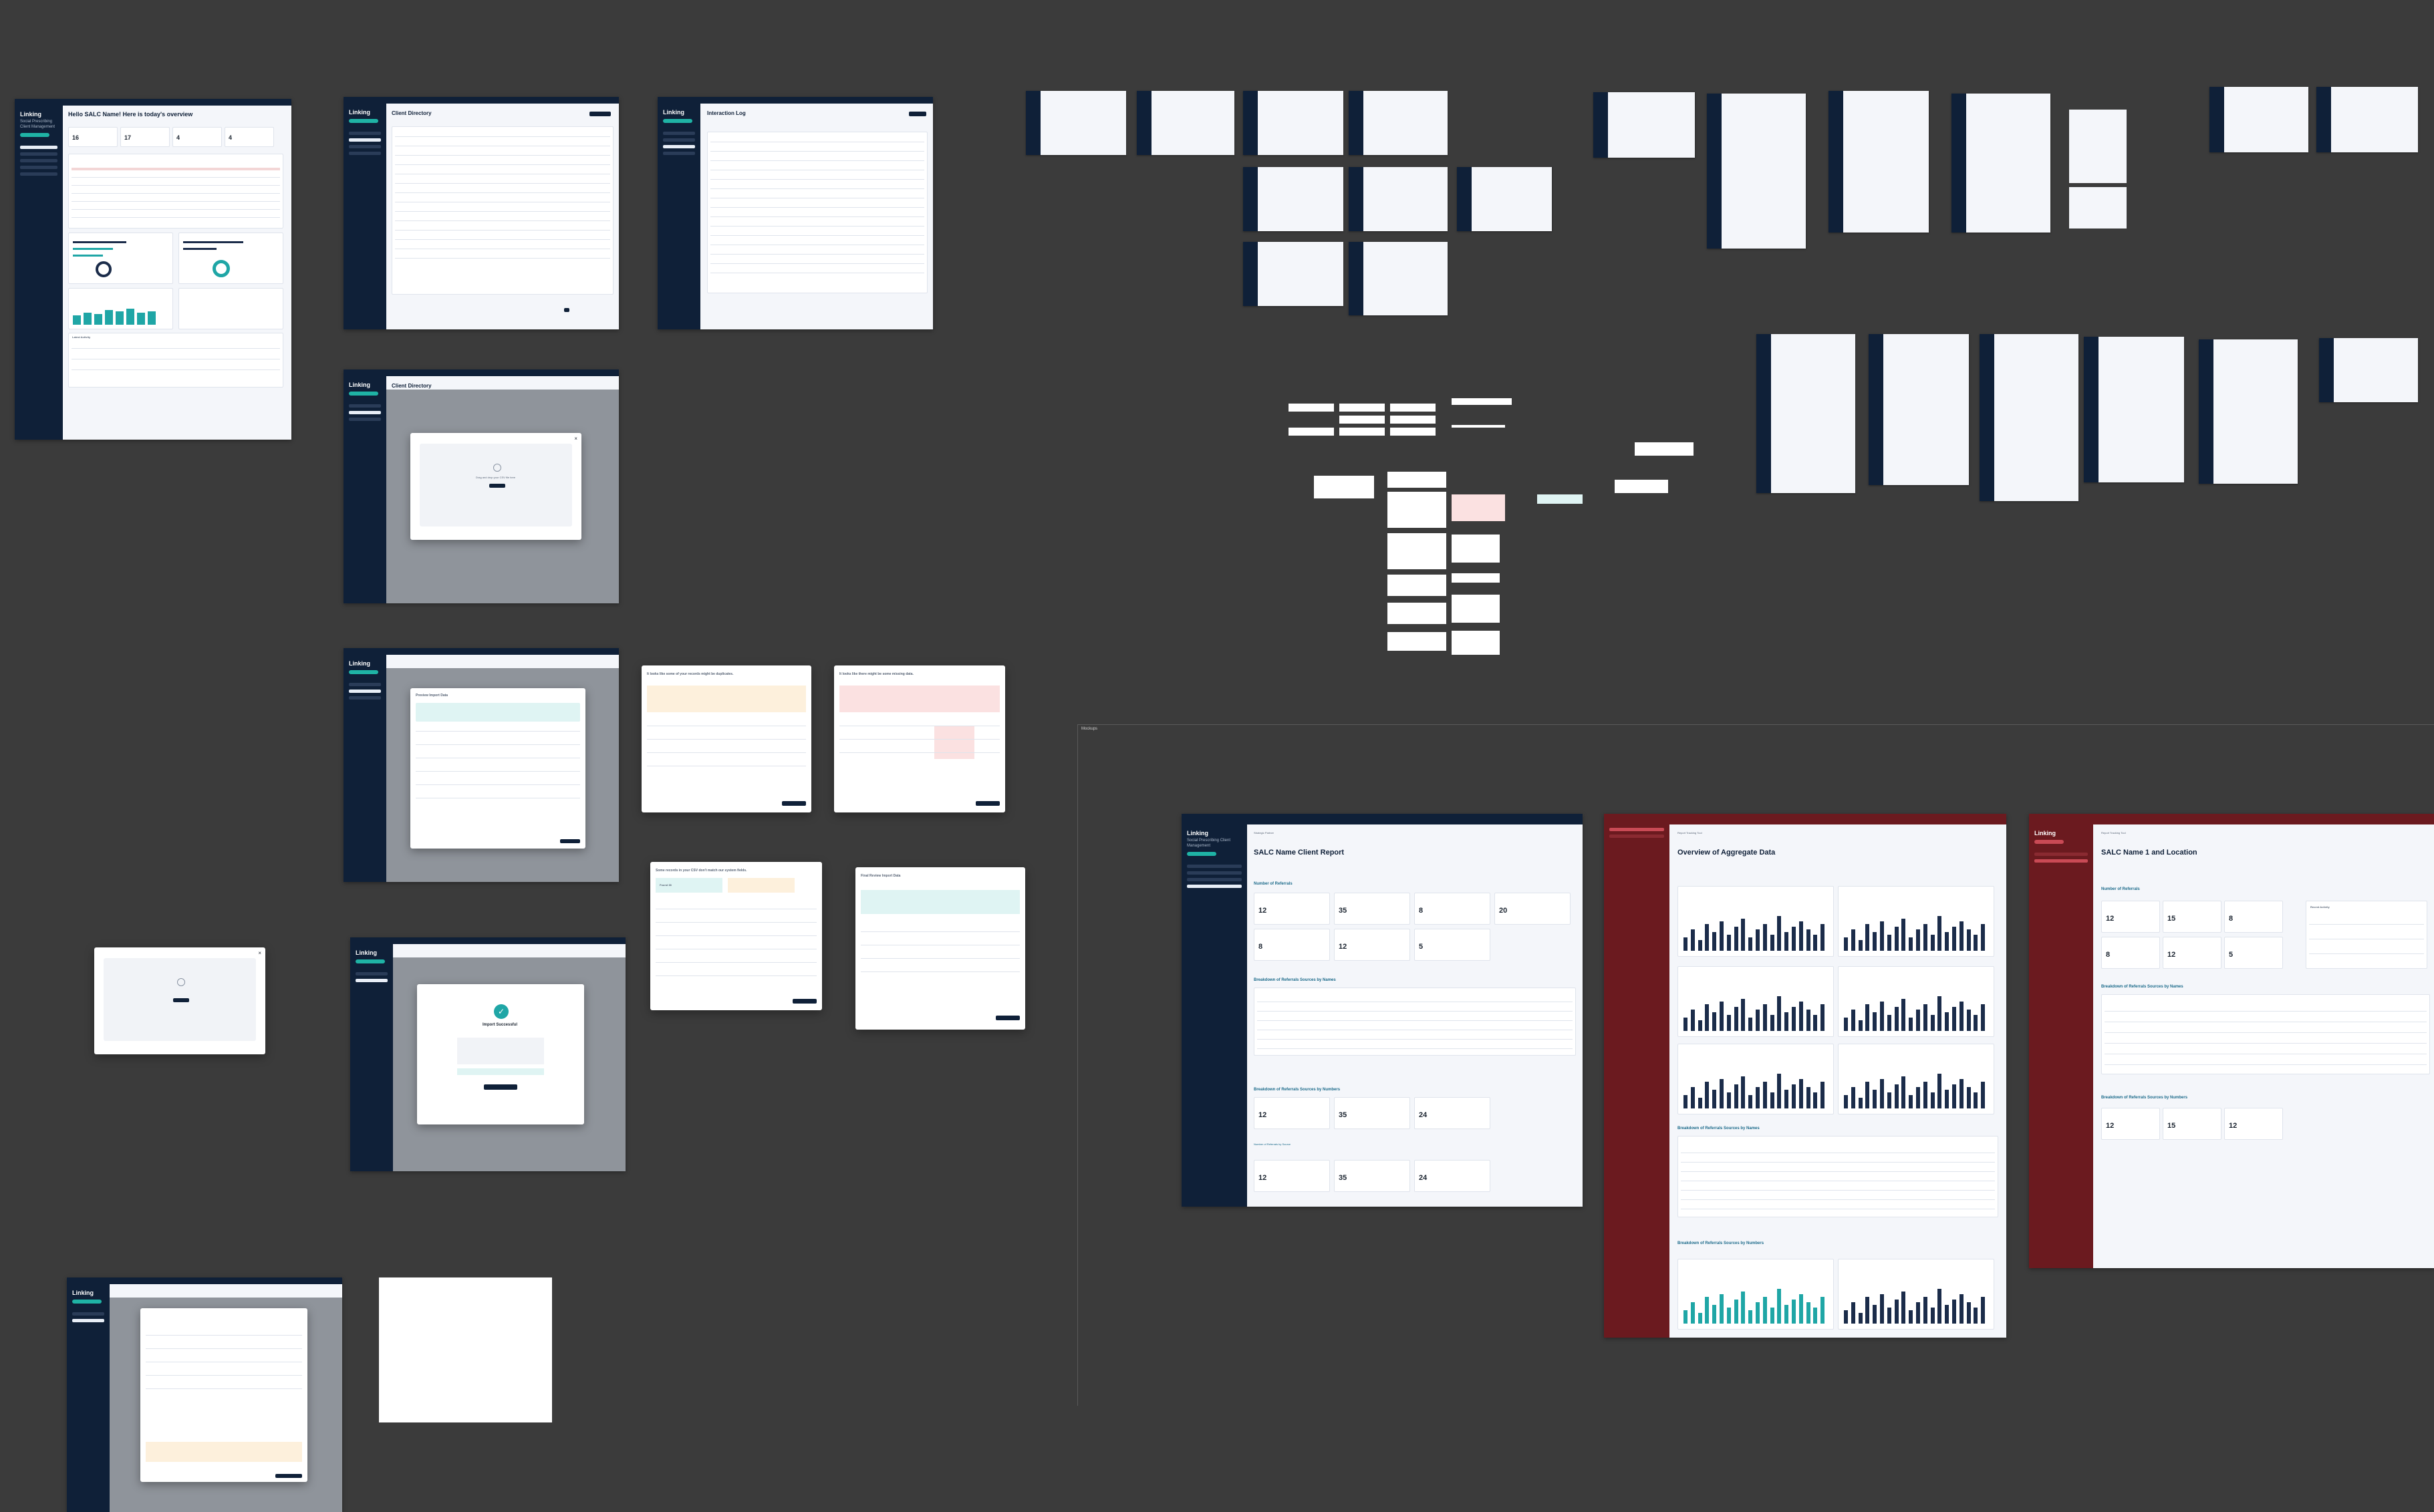 This screenshot has height=1512, width=2434. I want to click on sidebar-item-reports, so click(38, 167).